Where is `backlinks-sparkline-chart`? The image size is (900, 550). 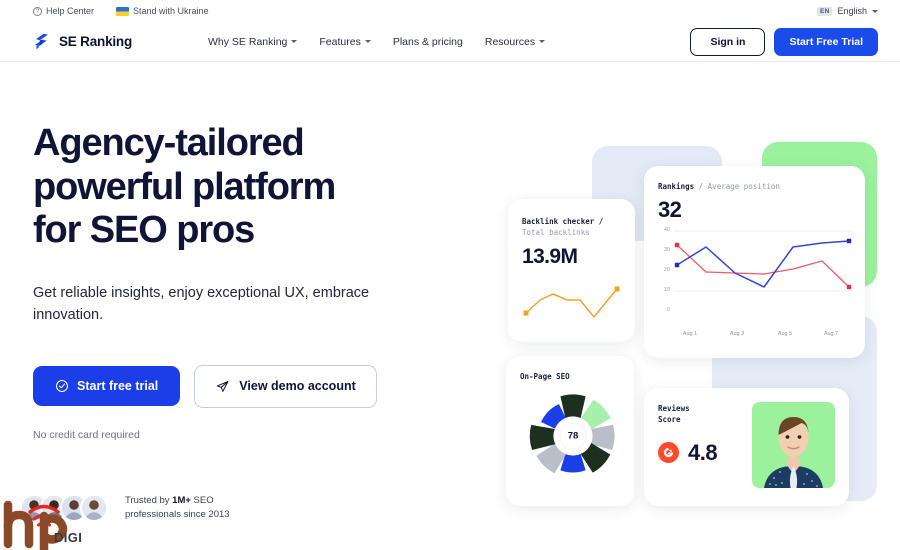 backlinks-sparkline-chart is located at coordinates (571, 302).